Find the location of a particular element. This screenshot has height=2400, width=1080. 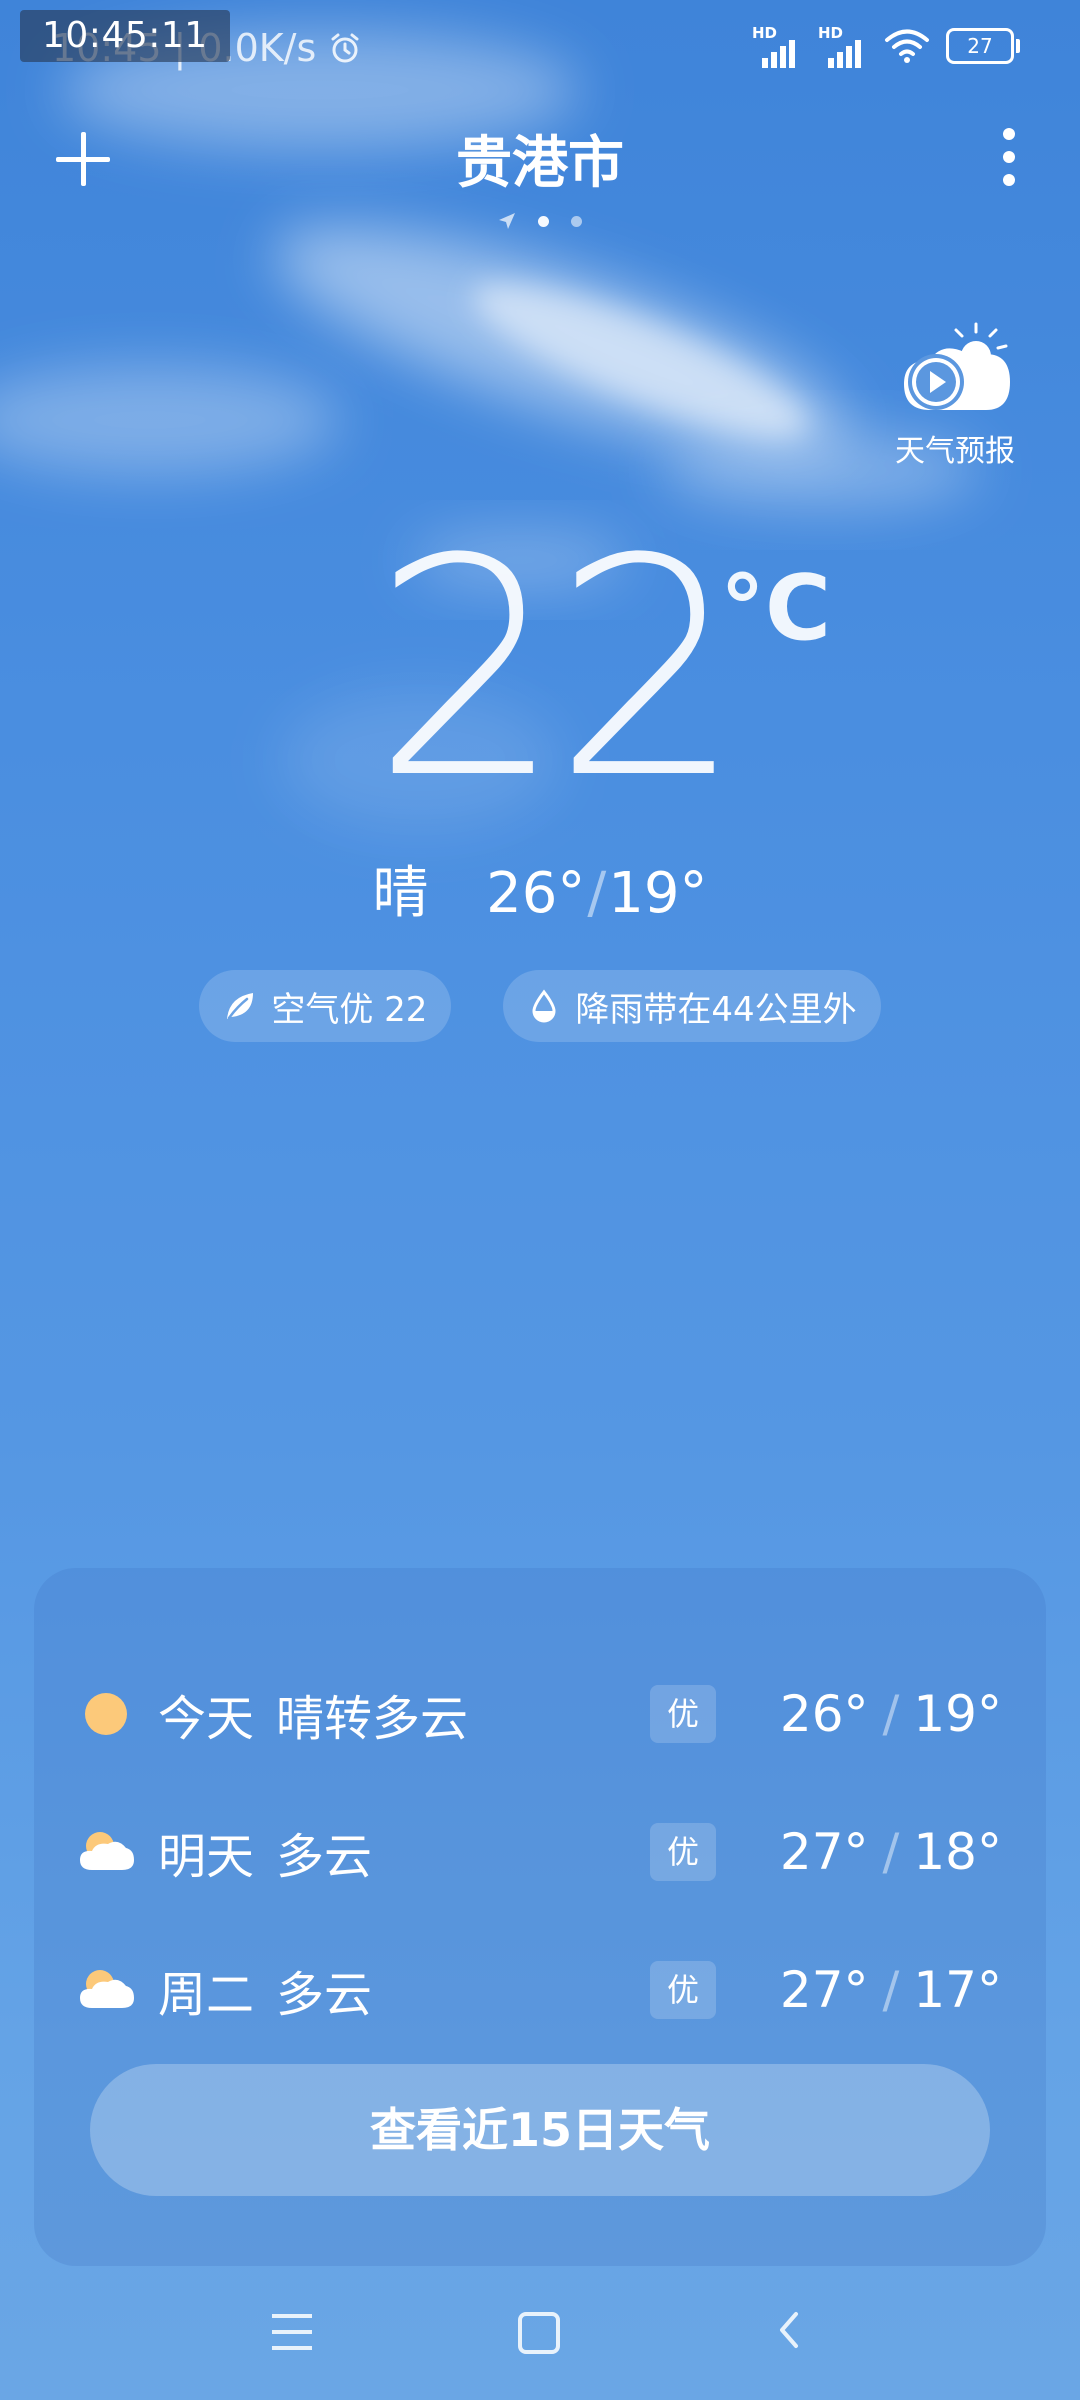

forecast-temps: 27°/18° is located at coordinates (890, 1852).